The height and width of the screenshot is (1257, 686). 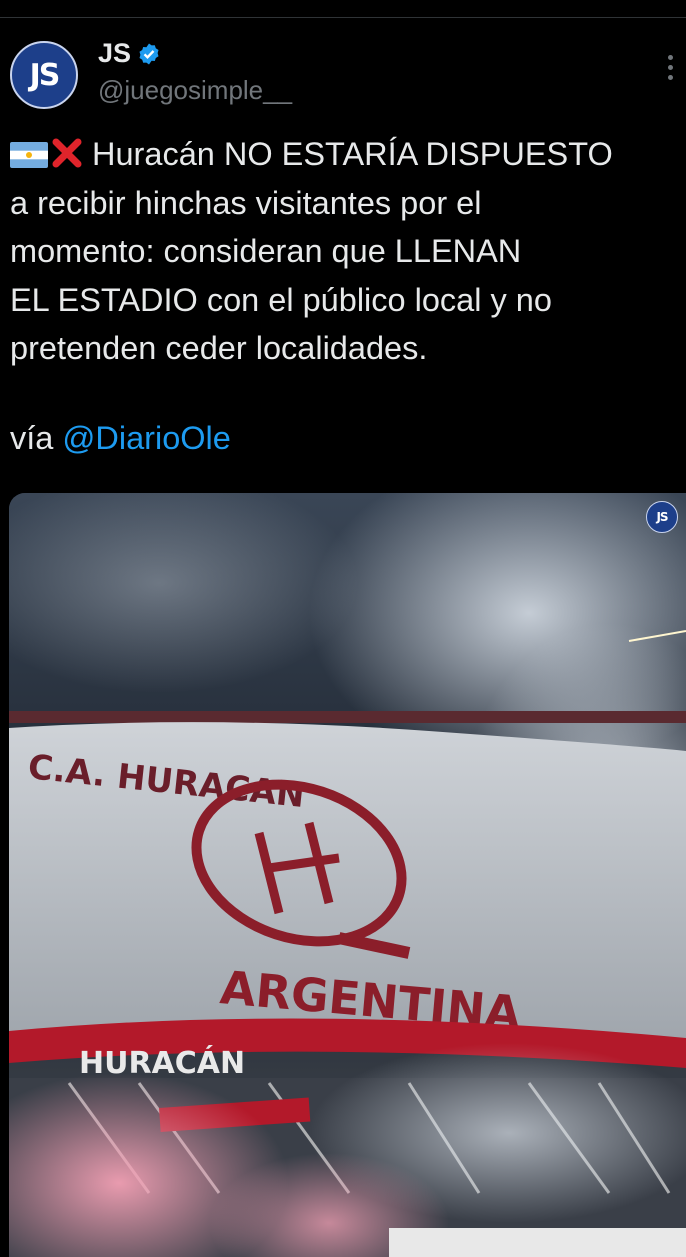 What do you see at coordinates (343, 17) in the screenshot?
I see `top-divider` at bounding box center [343, 17].